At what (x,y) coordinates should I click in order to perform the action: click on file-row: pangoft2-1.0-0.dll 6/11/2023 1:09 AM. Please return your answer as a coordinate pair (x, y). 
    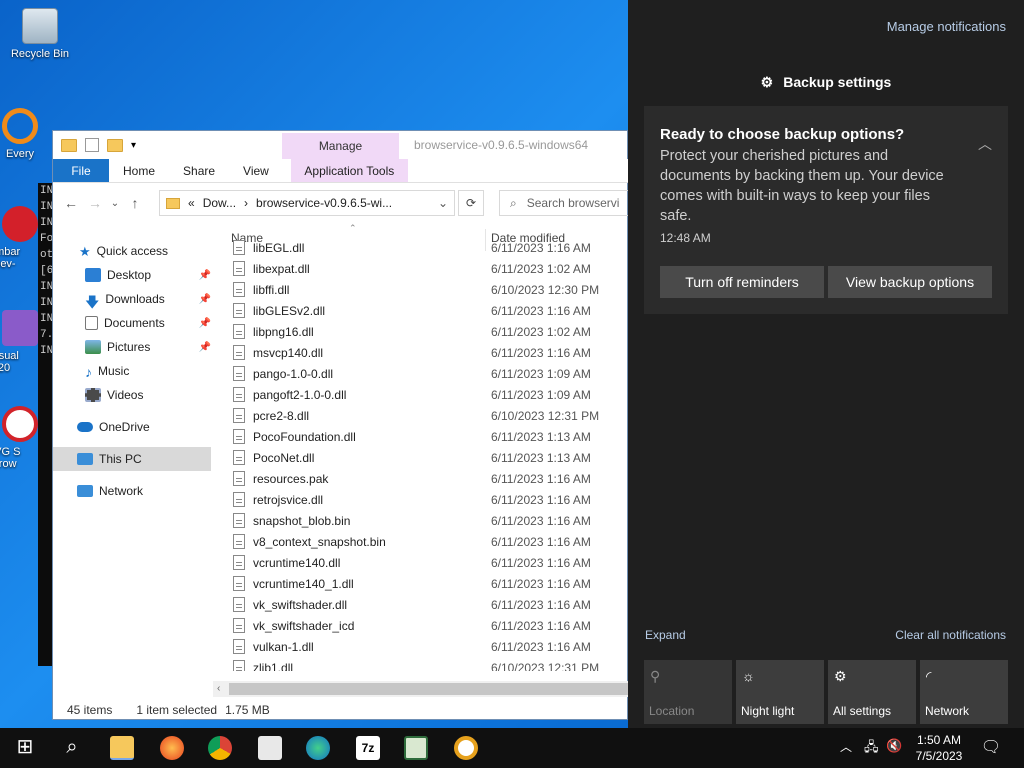
    Looking at the image, I should click on (429, 394).